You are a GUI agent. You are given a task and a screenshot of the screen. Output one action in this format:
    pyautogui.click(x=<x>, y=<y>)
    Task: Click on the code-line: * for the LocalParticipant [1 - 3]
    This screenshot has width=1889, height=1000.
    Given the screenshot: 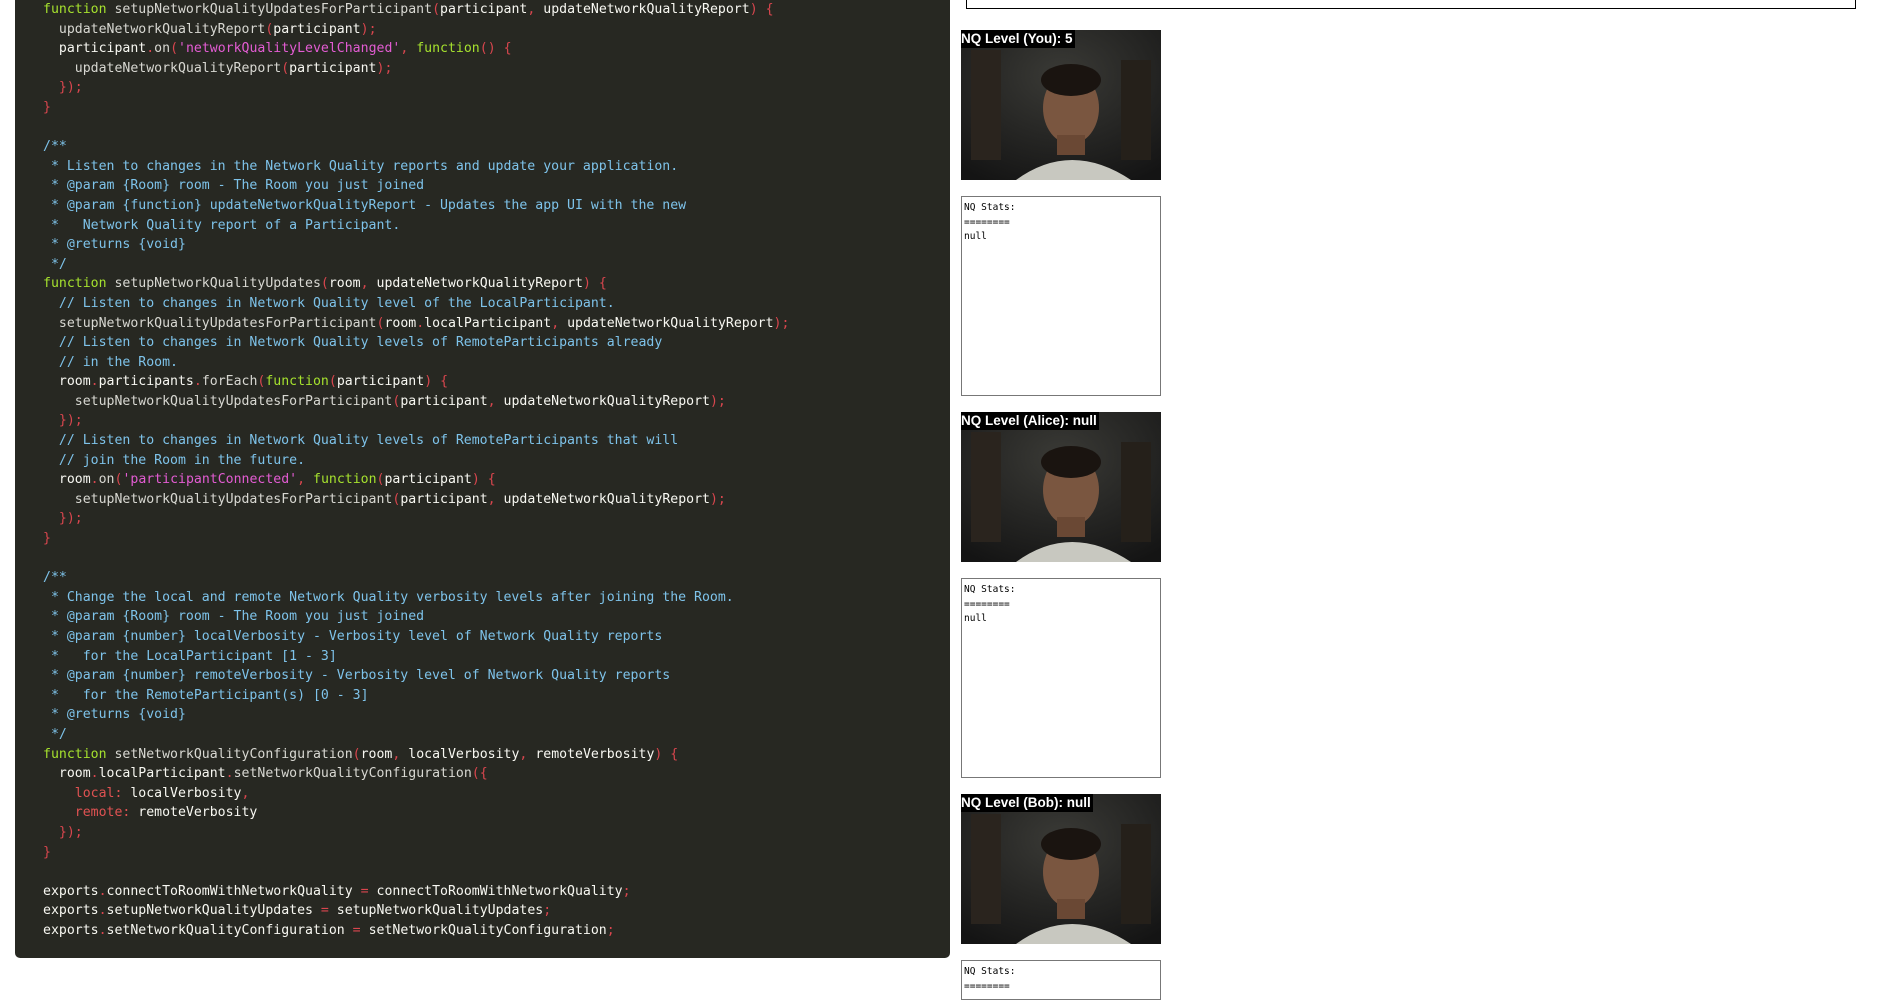 What is the action you would take?
    pyautogui.click(x=496, y=657)
    